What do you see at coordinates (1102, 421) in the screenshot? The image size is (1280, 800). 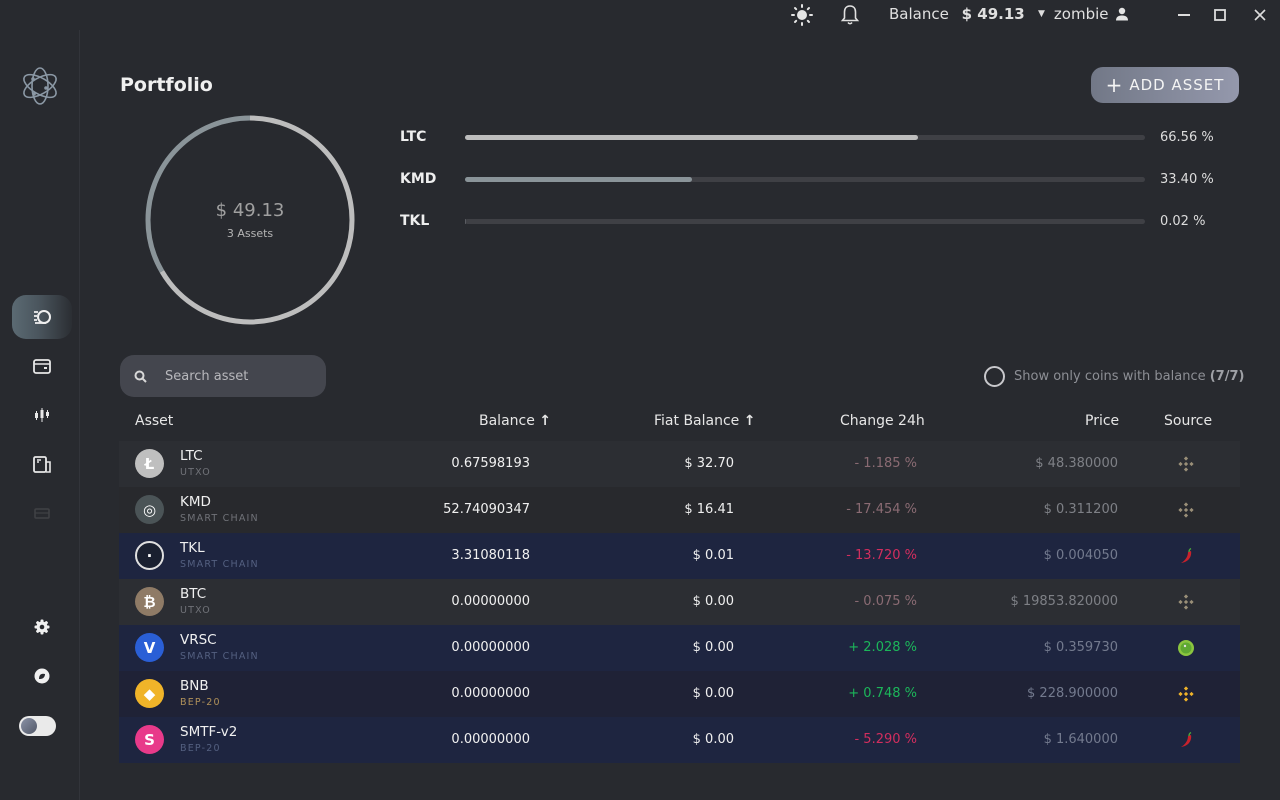 I see `column-header-price: Price` at bounding box center [1102, 421].